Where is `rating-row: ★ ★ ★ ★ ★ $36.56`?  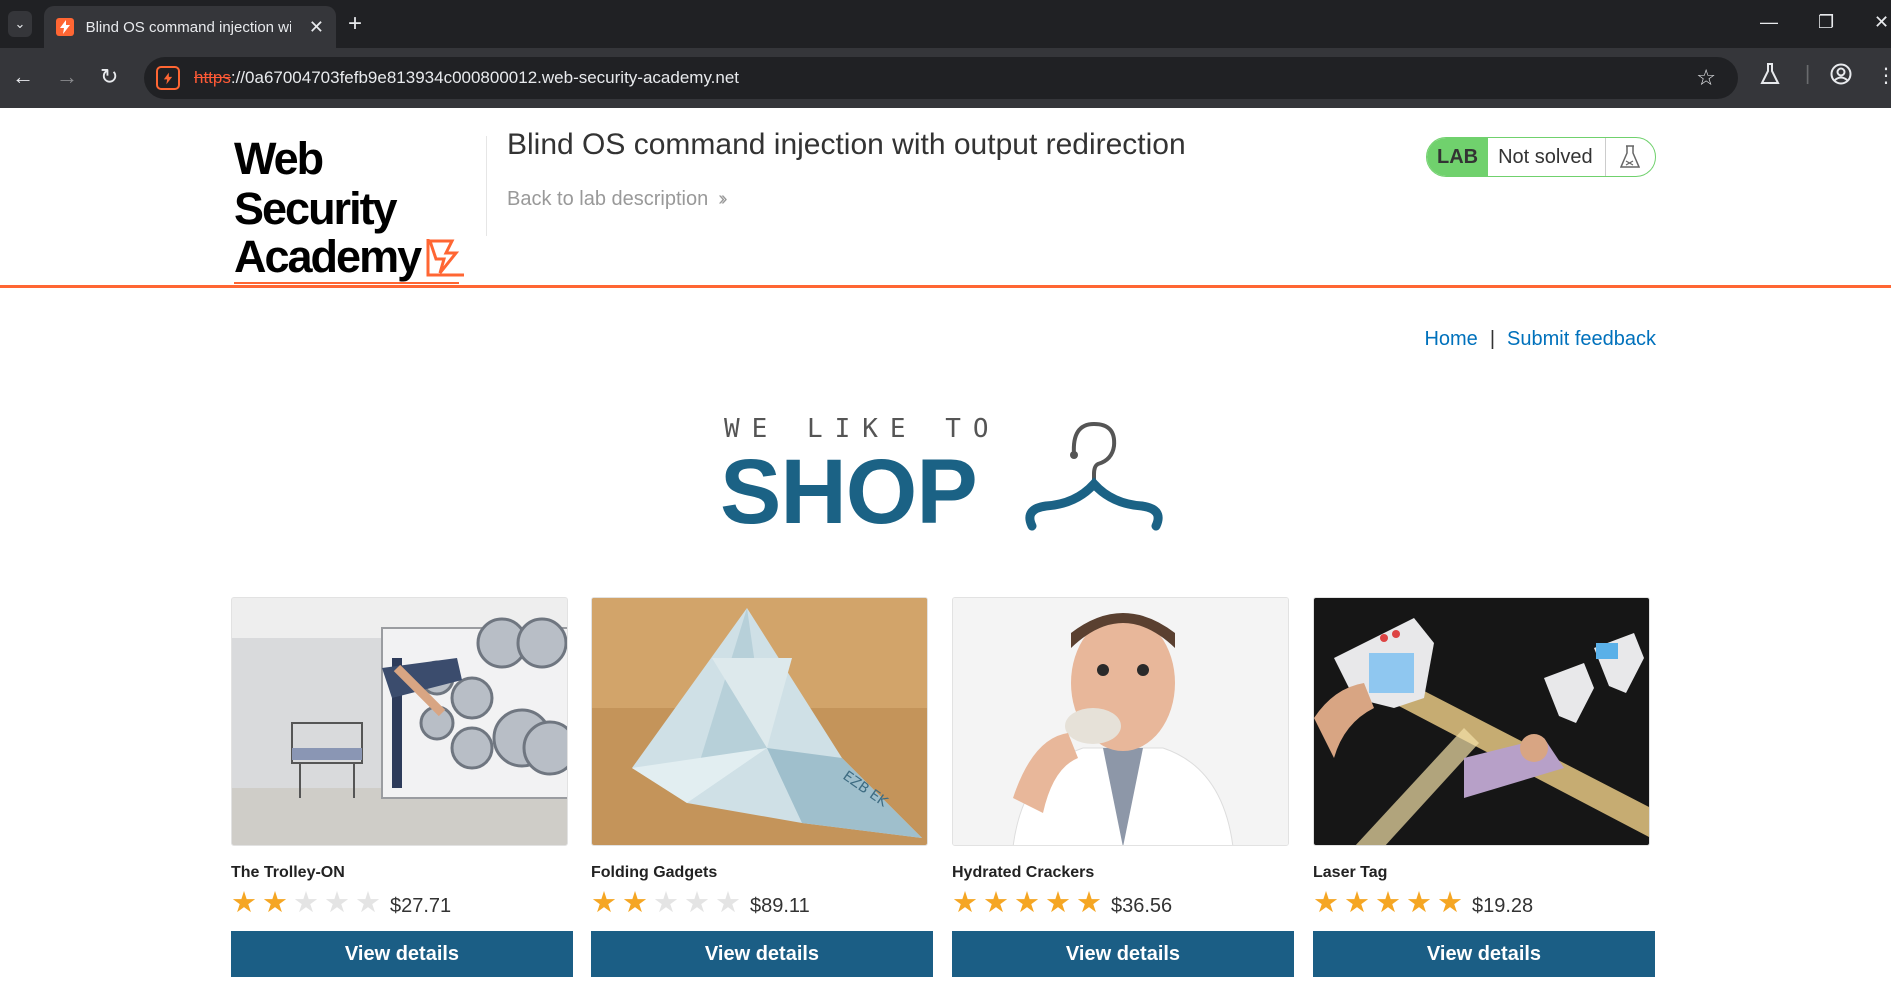 rating-row: ★ ★ ★ ★ ★ $36.56 is located at coordinates (1123, 903).